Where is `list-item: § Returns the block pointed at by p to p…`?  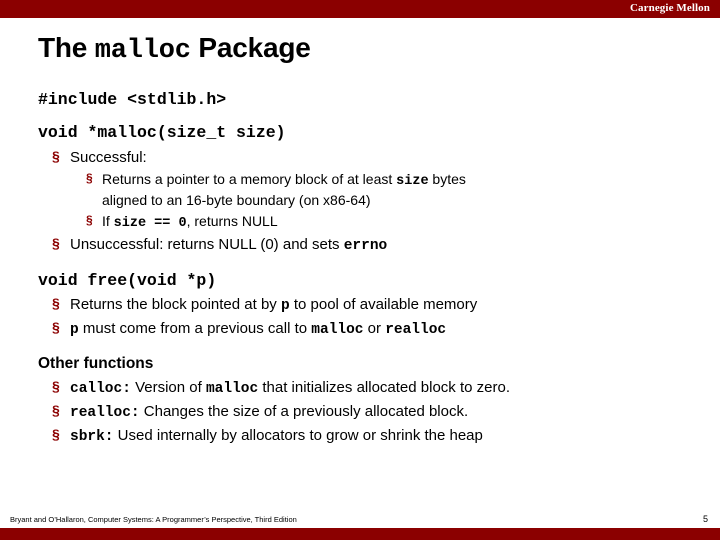
list-item: § Returns the block pointed at by p to p… is located at coordinates (373, 305).